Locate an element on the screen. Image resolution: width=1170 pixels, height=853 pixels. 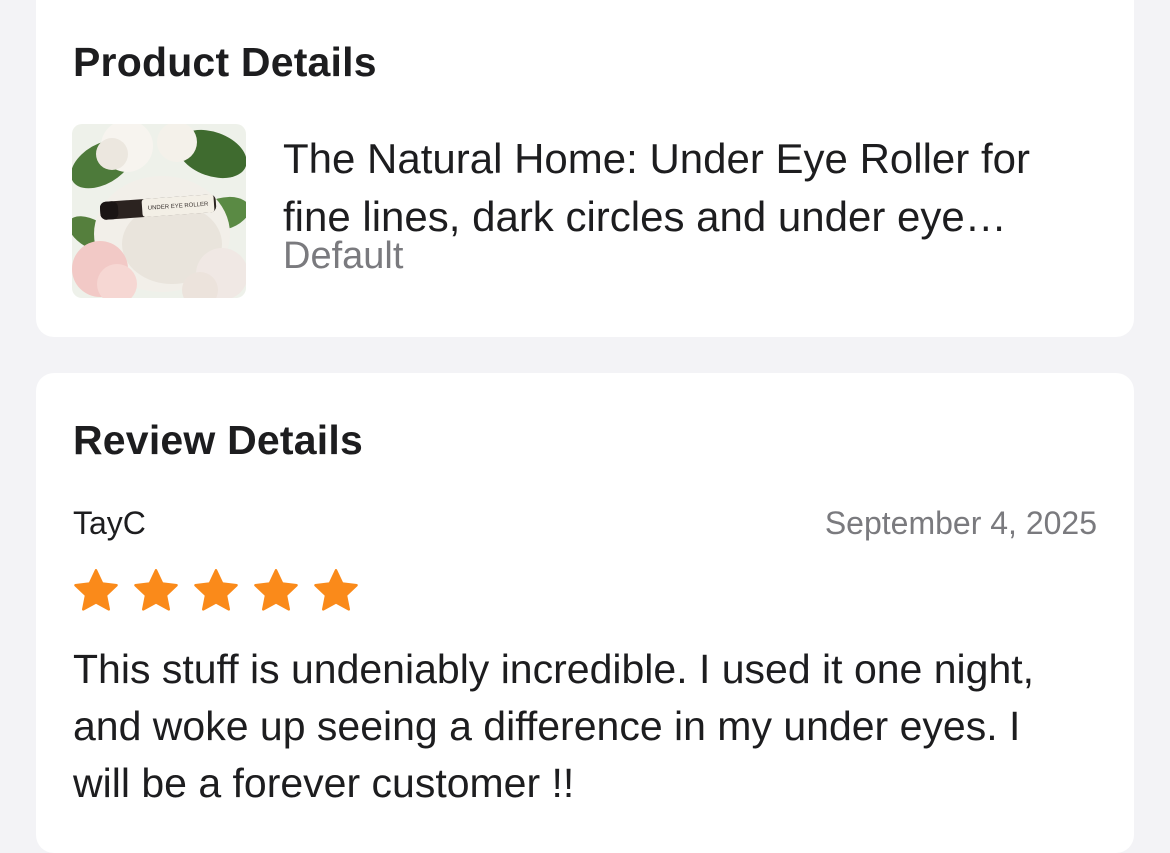
product-variant: Default is located at coordinates (343, 256).